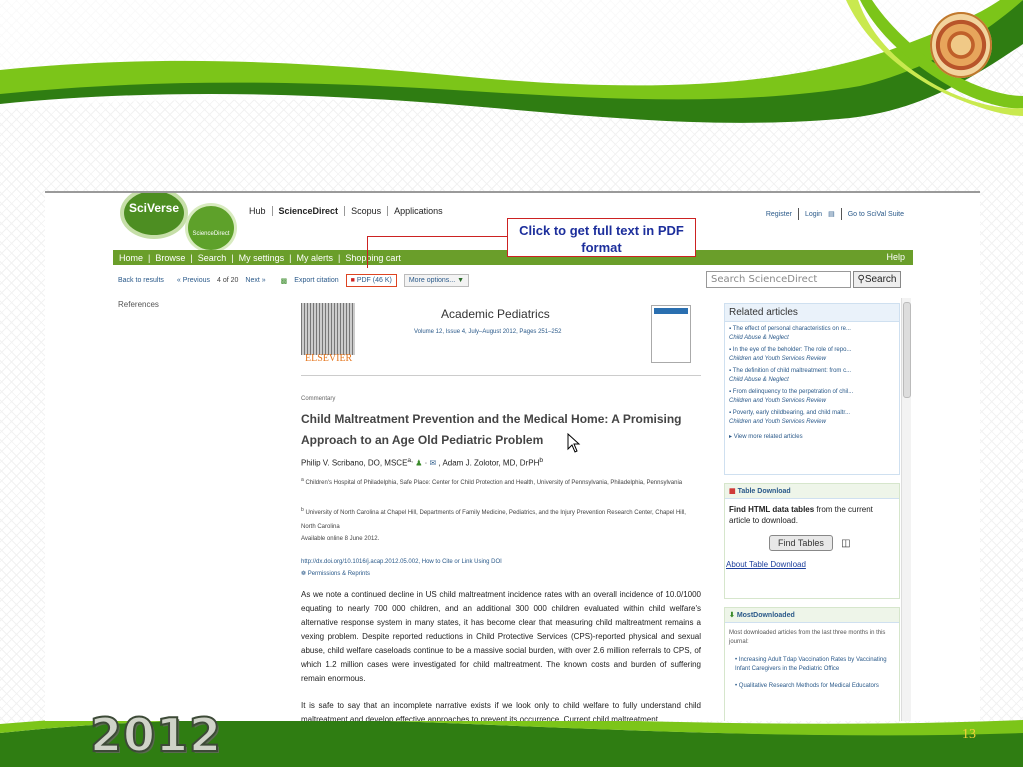  What do you see at coordinates (812, 491) in the screenshot?
I see `table-download-title: ▦ Table Download` at bounding box center [812, 491].